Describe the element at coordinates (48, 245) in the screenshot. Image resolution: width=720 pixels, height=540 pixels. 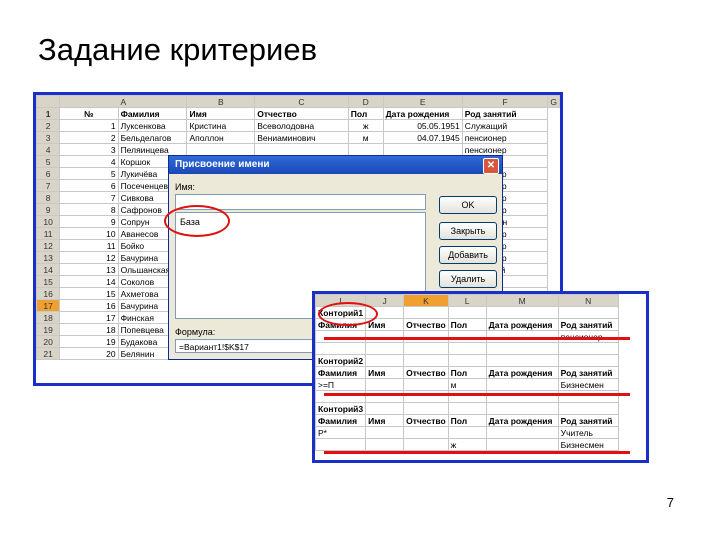
I see `row-header: 12` at that location.